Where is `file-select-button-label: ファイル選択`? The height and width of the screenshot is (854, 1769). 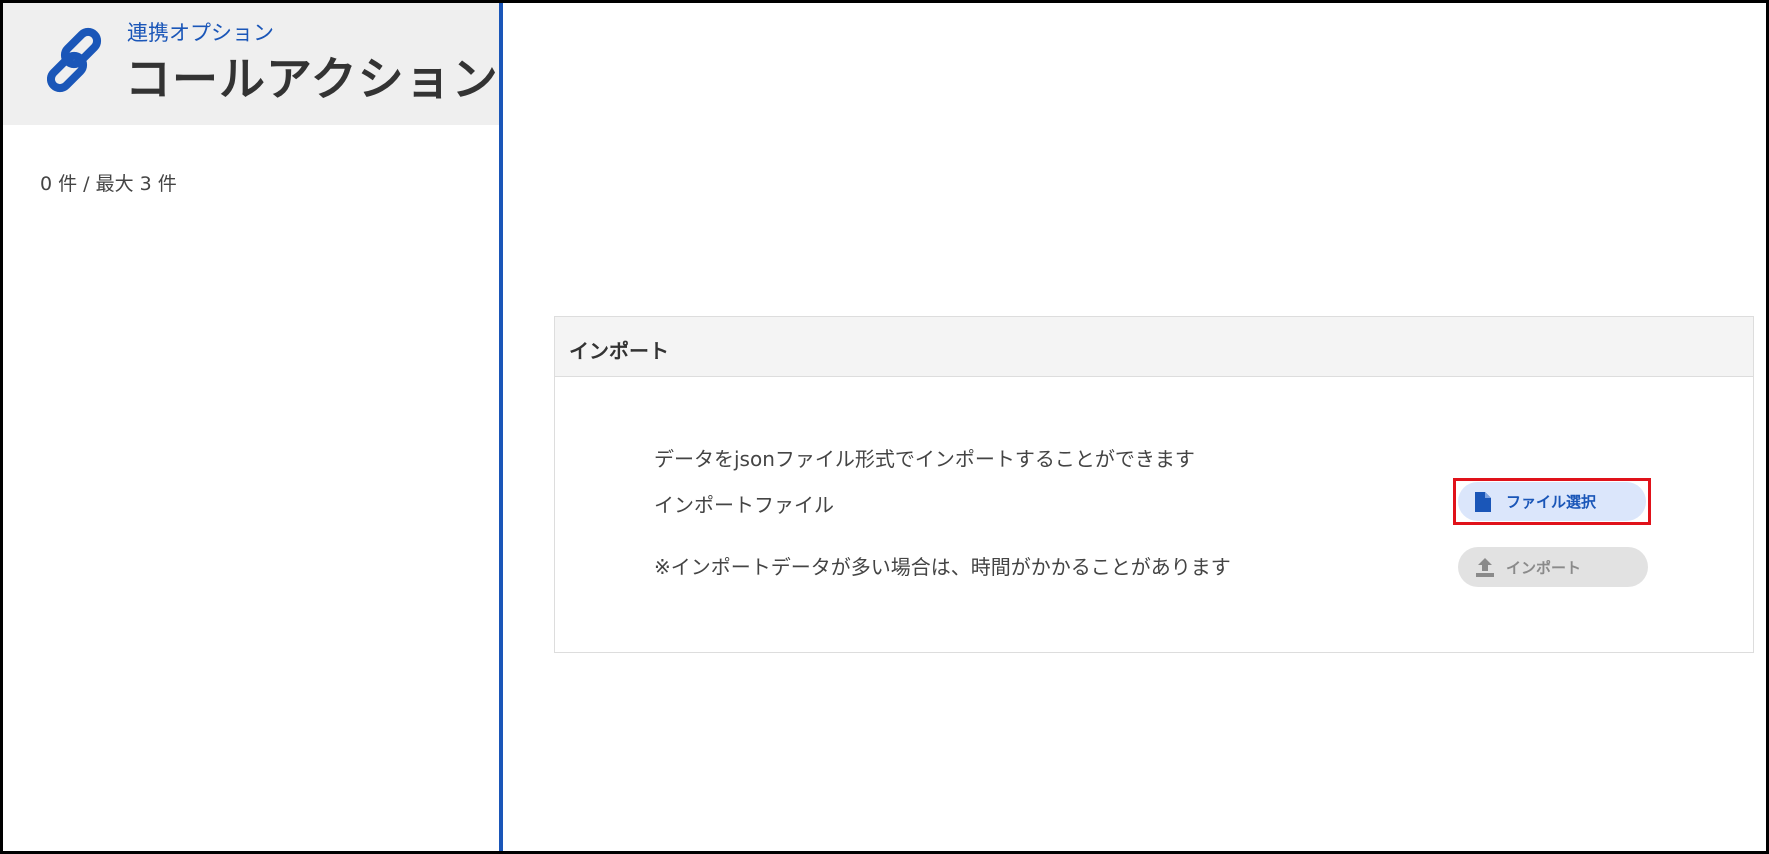
file-select-button-label: ファイル選択 is located at coordinates (1551, 502).